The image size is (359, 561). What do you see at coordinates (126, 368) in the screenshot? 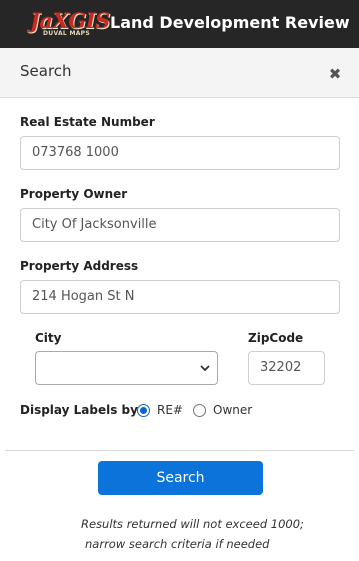
I see `city-select` at bounding box center [126, 368].